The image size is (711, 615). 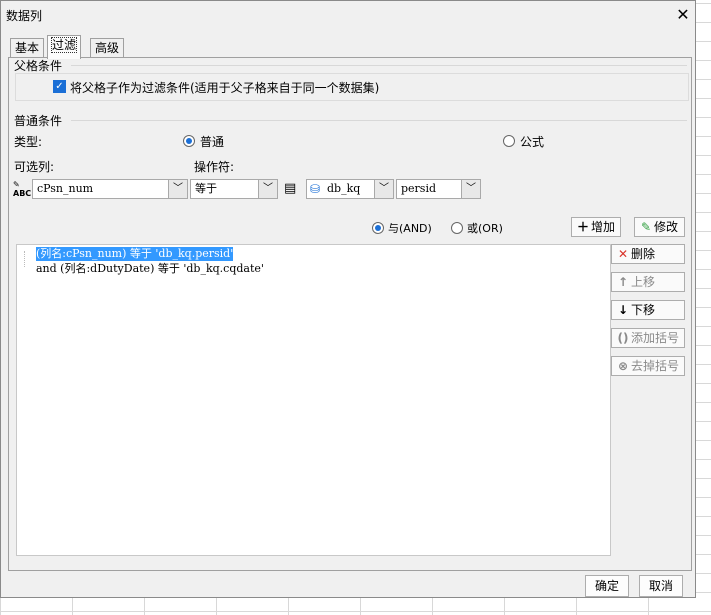 What do you see at coordinates (438, 189) in the screenshot?
I see `field-select: persid ﹀` at bounding box center [438, 189].